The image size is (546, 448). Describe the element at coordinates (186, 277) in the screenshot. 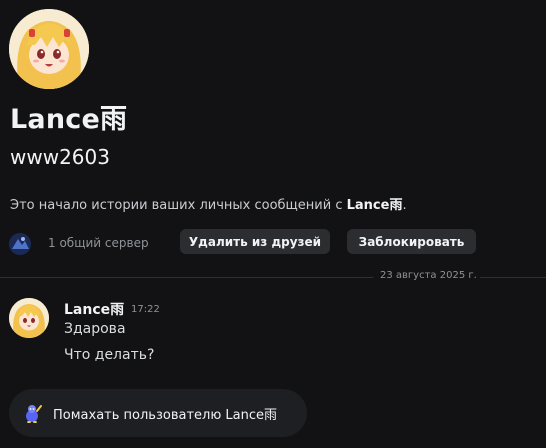

I see `date-divider-left` at that location.